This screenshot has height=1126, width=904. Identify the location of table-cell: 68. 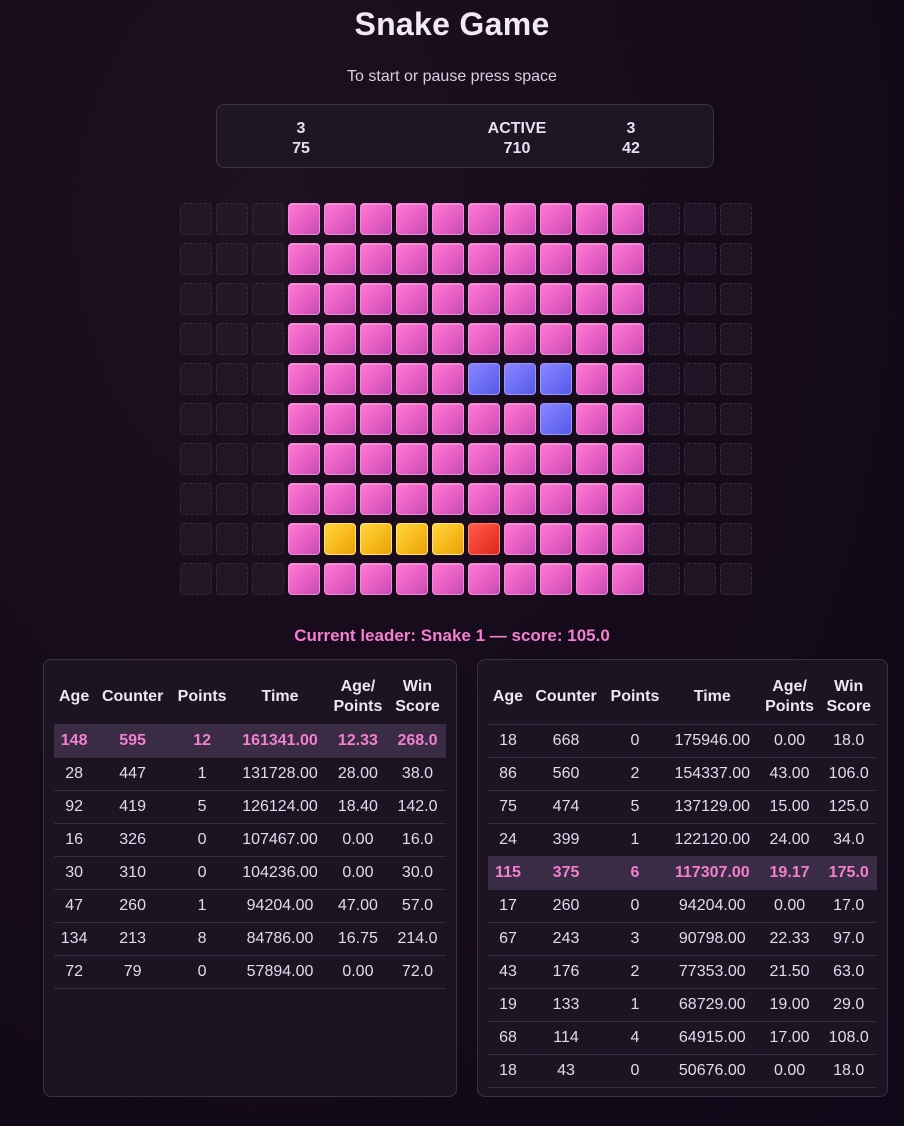
(508, 1038).